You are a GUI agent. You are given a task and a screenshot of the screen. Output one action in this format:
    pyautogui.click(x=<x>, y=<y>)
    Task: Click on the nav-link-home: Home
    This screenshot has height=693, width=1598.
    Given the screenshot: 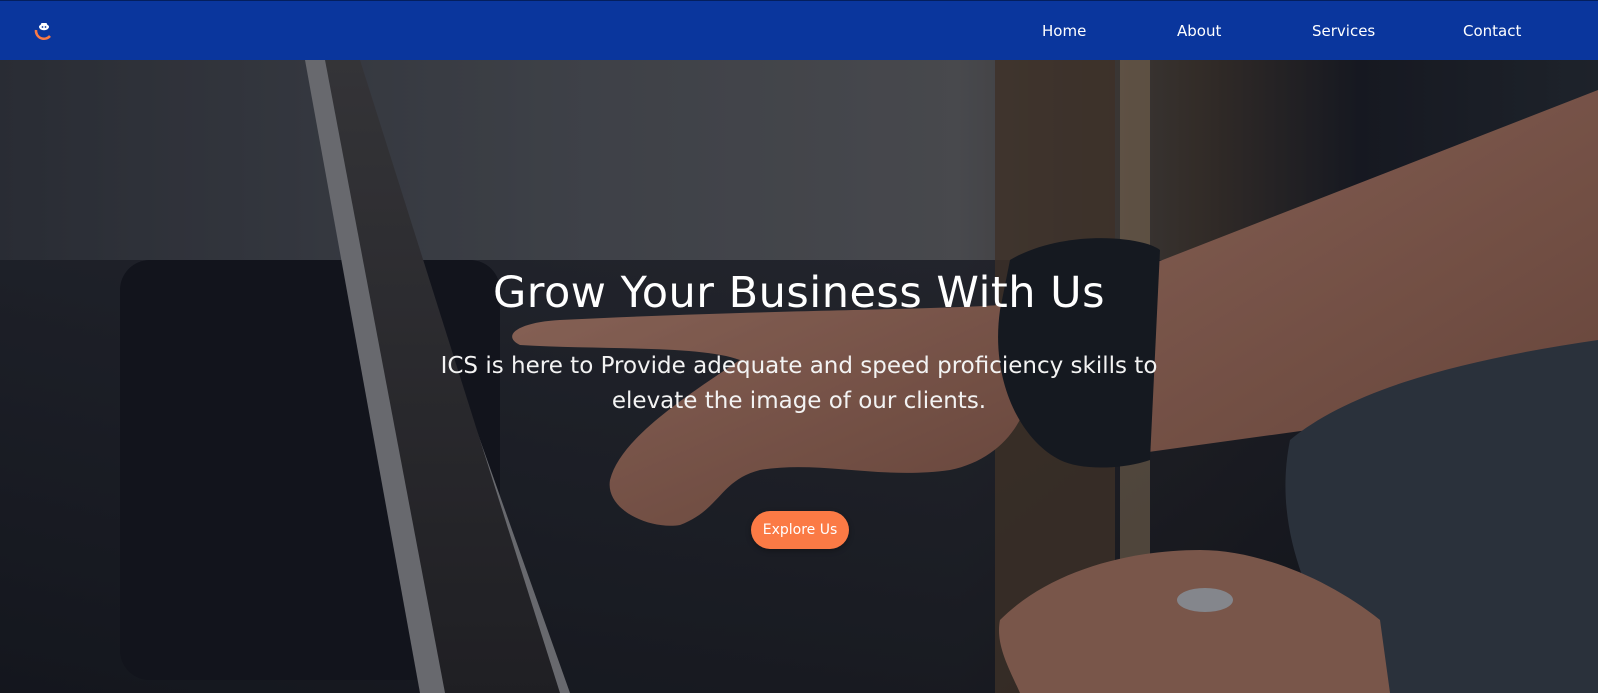 What is the action you would take?
    pyautogui.click(x=1064, y=31)
    